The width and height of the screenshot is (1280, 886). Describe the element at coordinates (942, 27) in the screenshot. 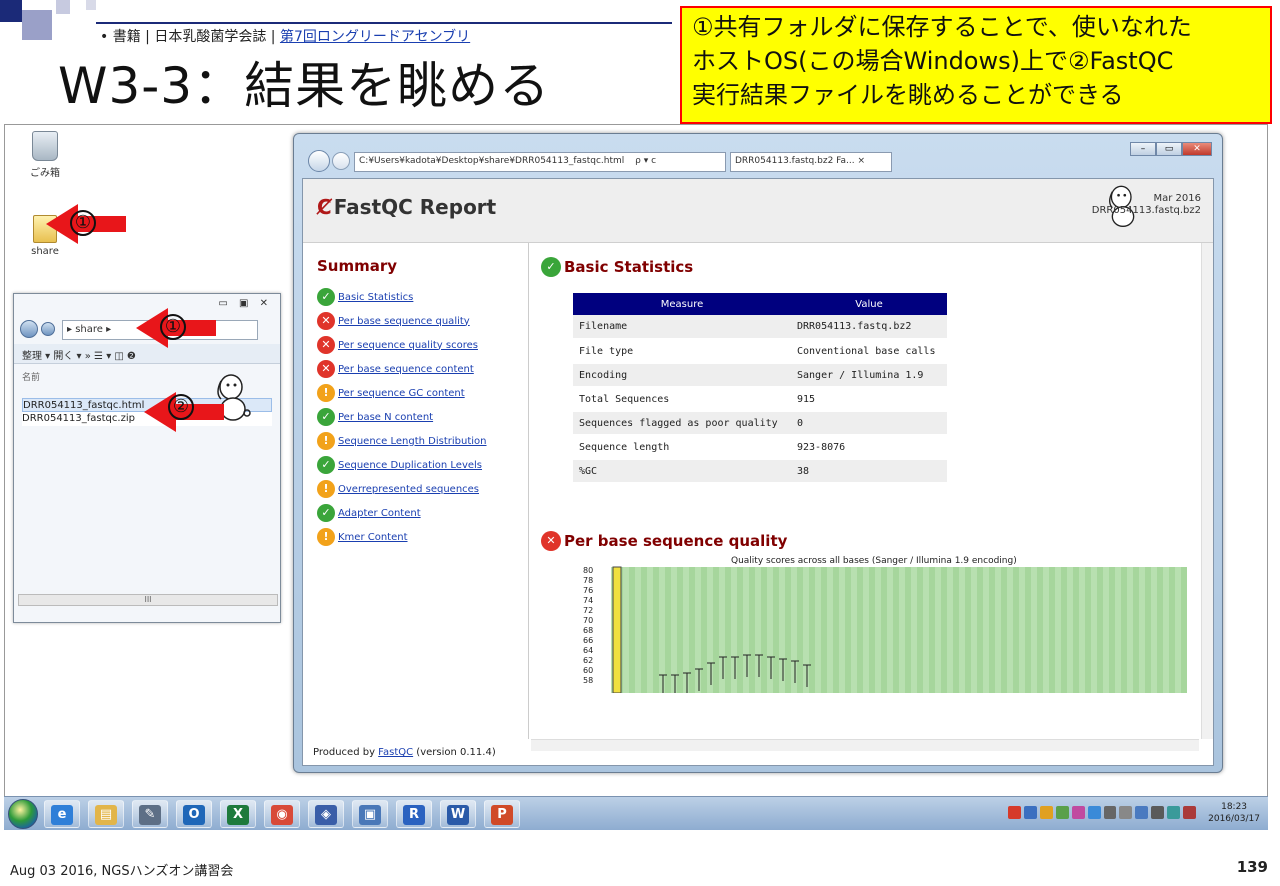

I see `callout-line: ①共有フォルダに保存することで、使いなれた` at that location.